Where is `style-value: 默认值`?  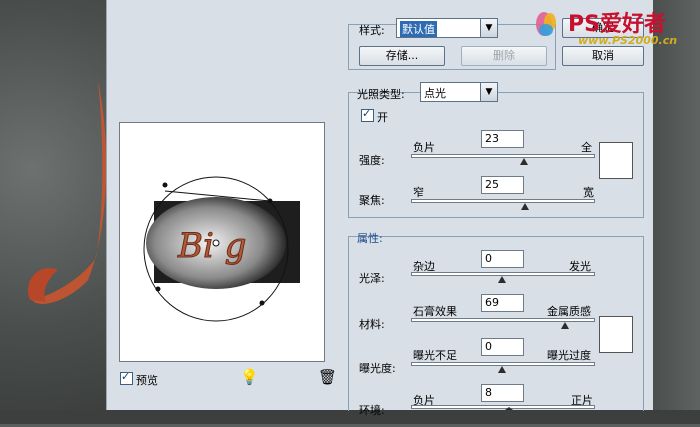
style-value: 默认值 is located at coordinates (418, 29).